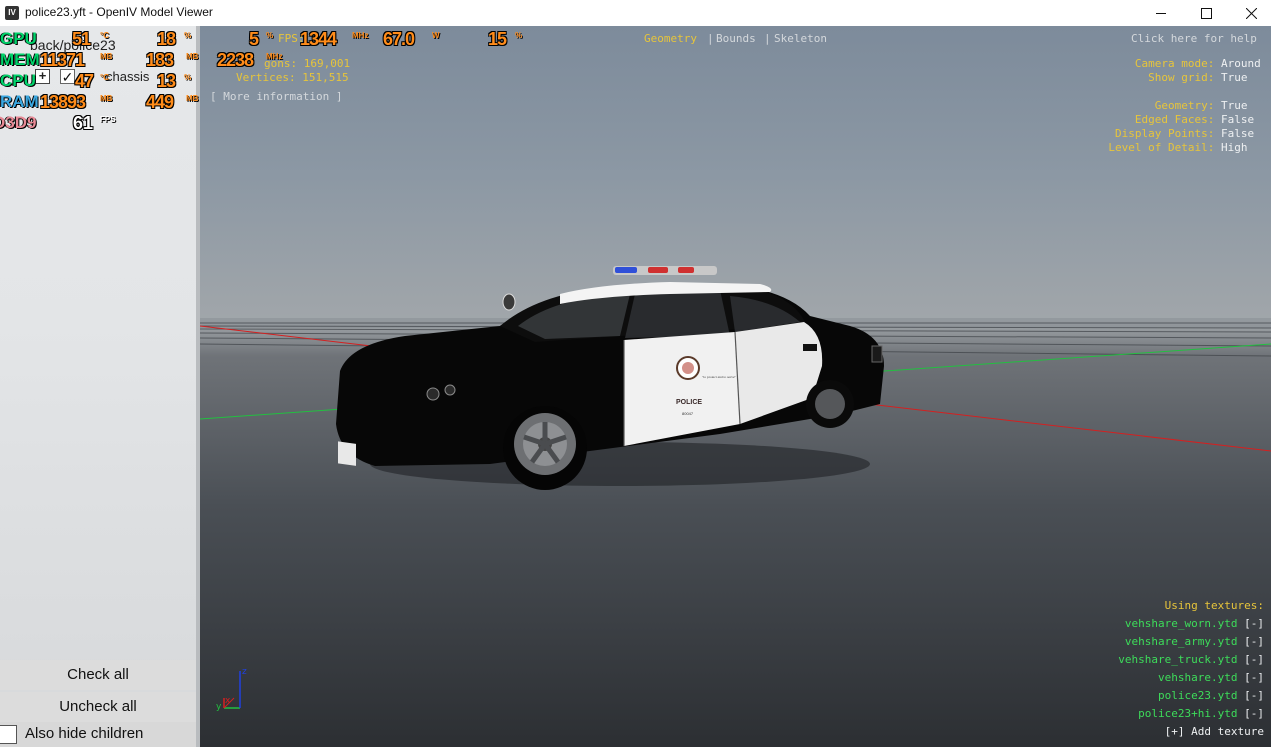  Describe the element at coordinates (8, 734) in the screenshot. I see `also-hide-children-checkbox` at that location.